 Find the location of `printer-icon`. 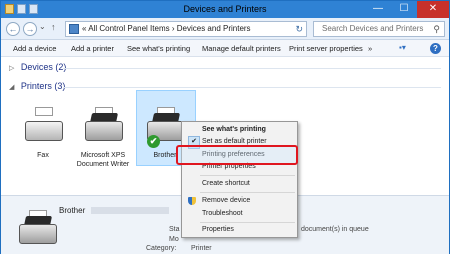

printer-icon is located at coordinates (103, 127).